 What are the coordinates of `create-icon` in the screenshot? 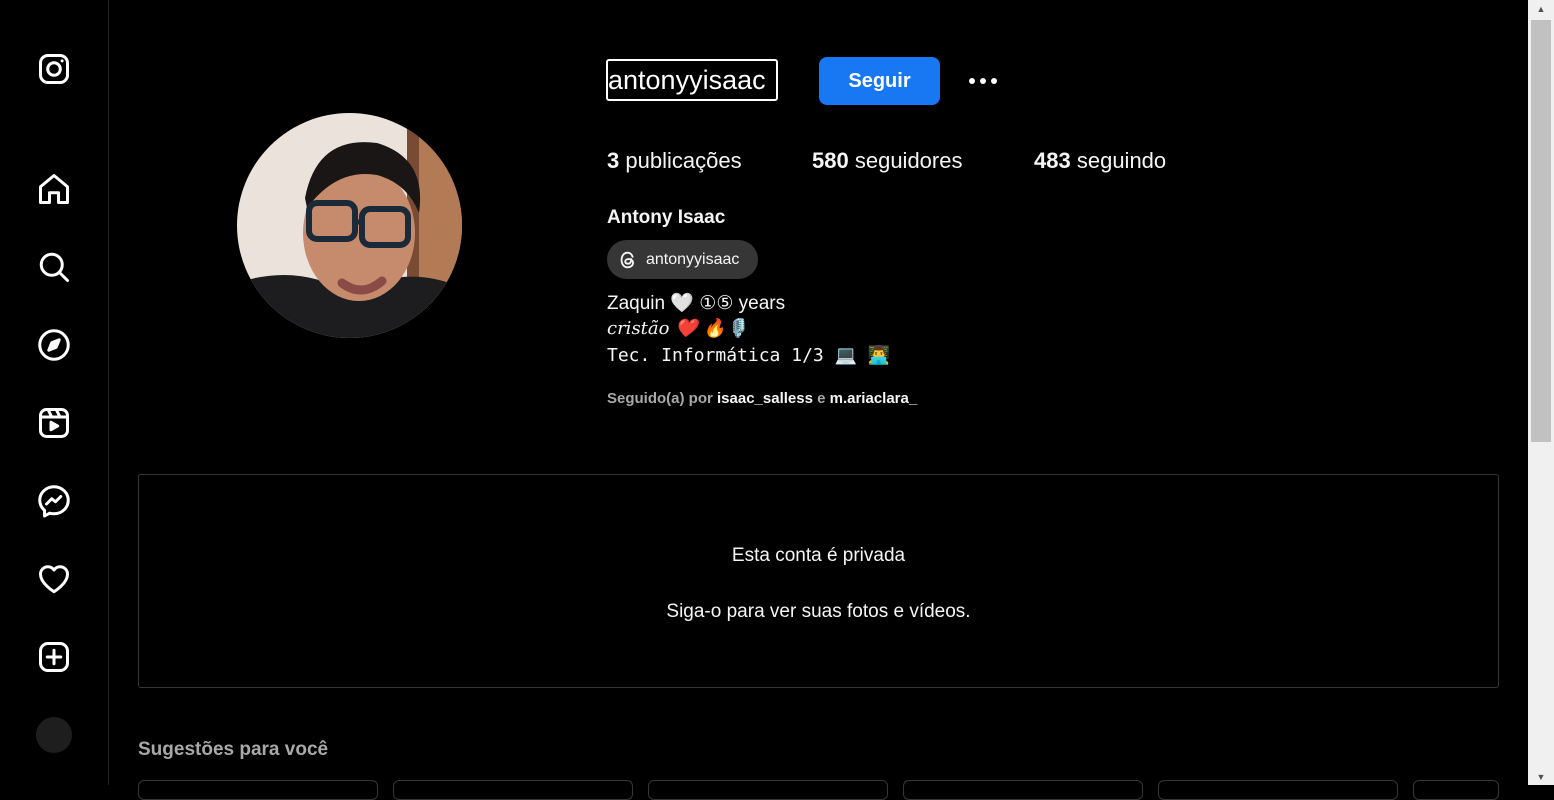 It's located at (54, 657).